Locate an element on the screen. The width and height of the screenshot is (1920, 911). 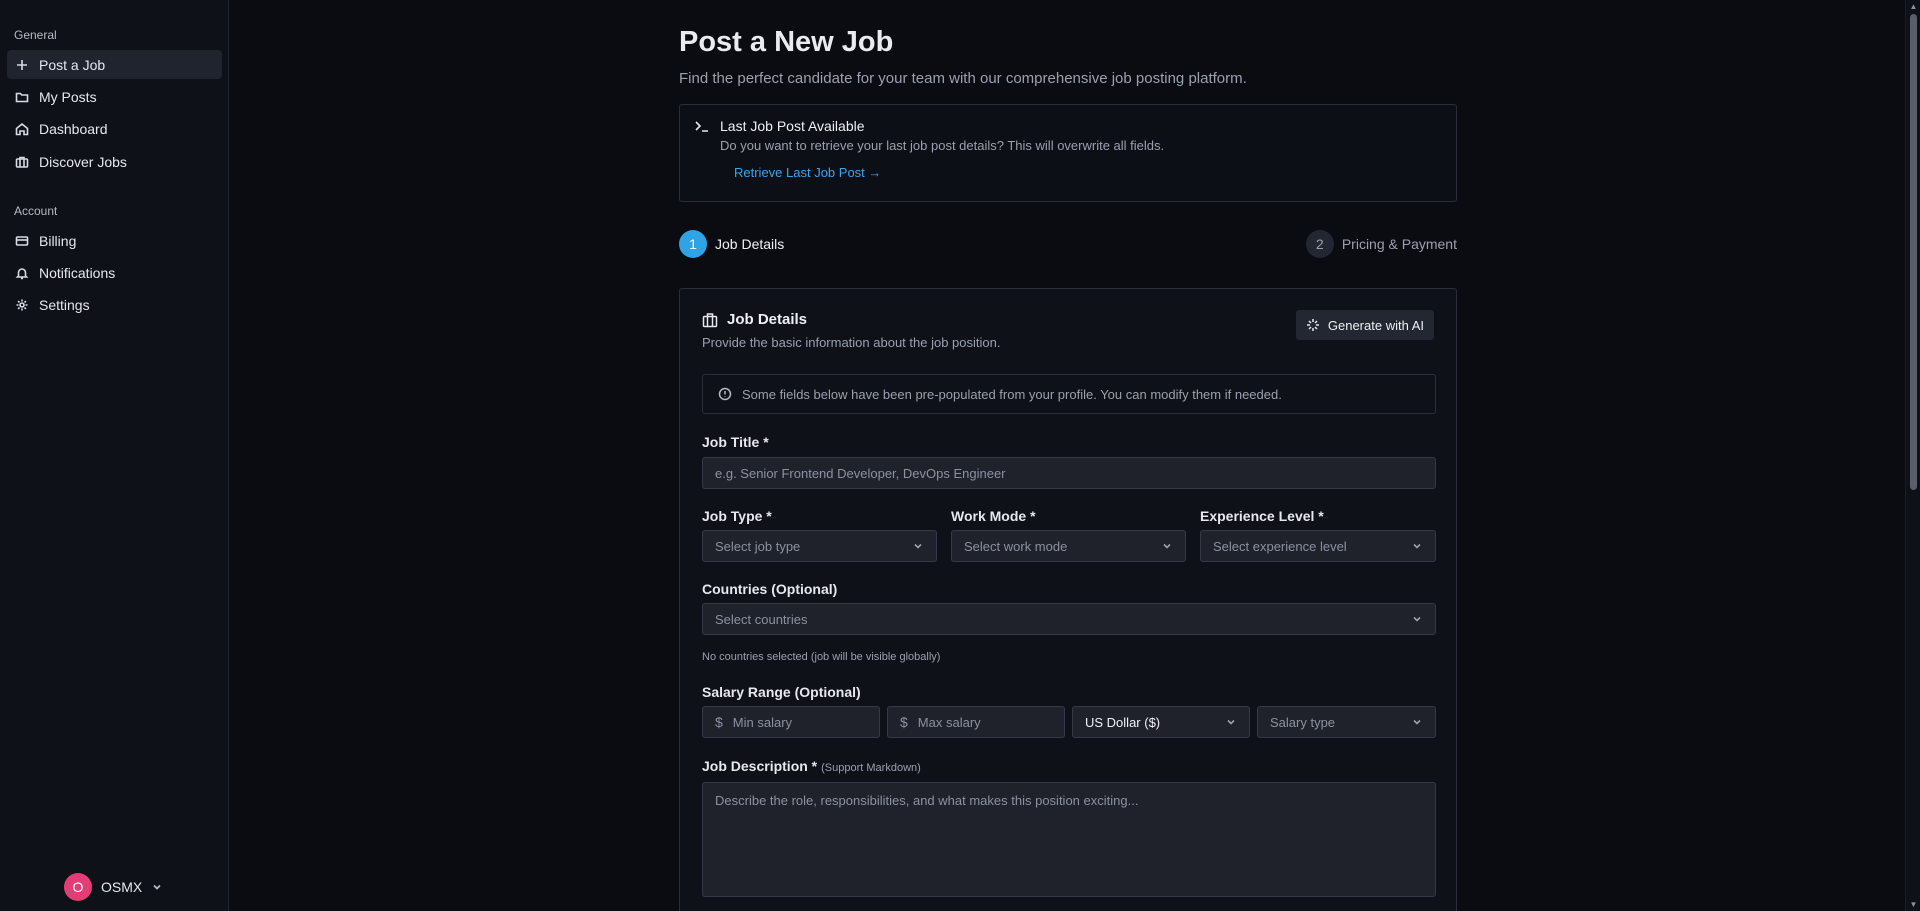
job-type-select: Select job type is located at coordinates (819, 546).